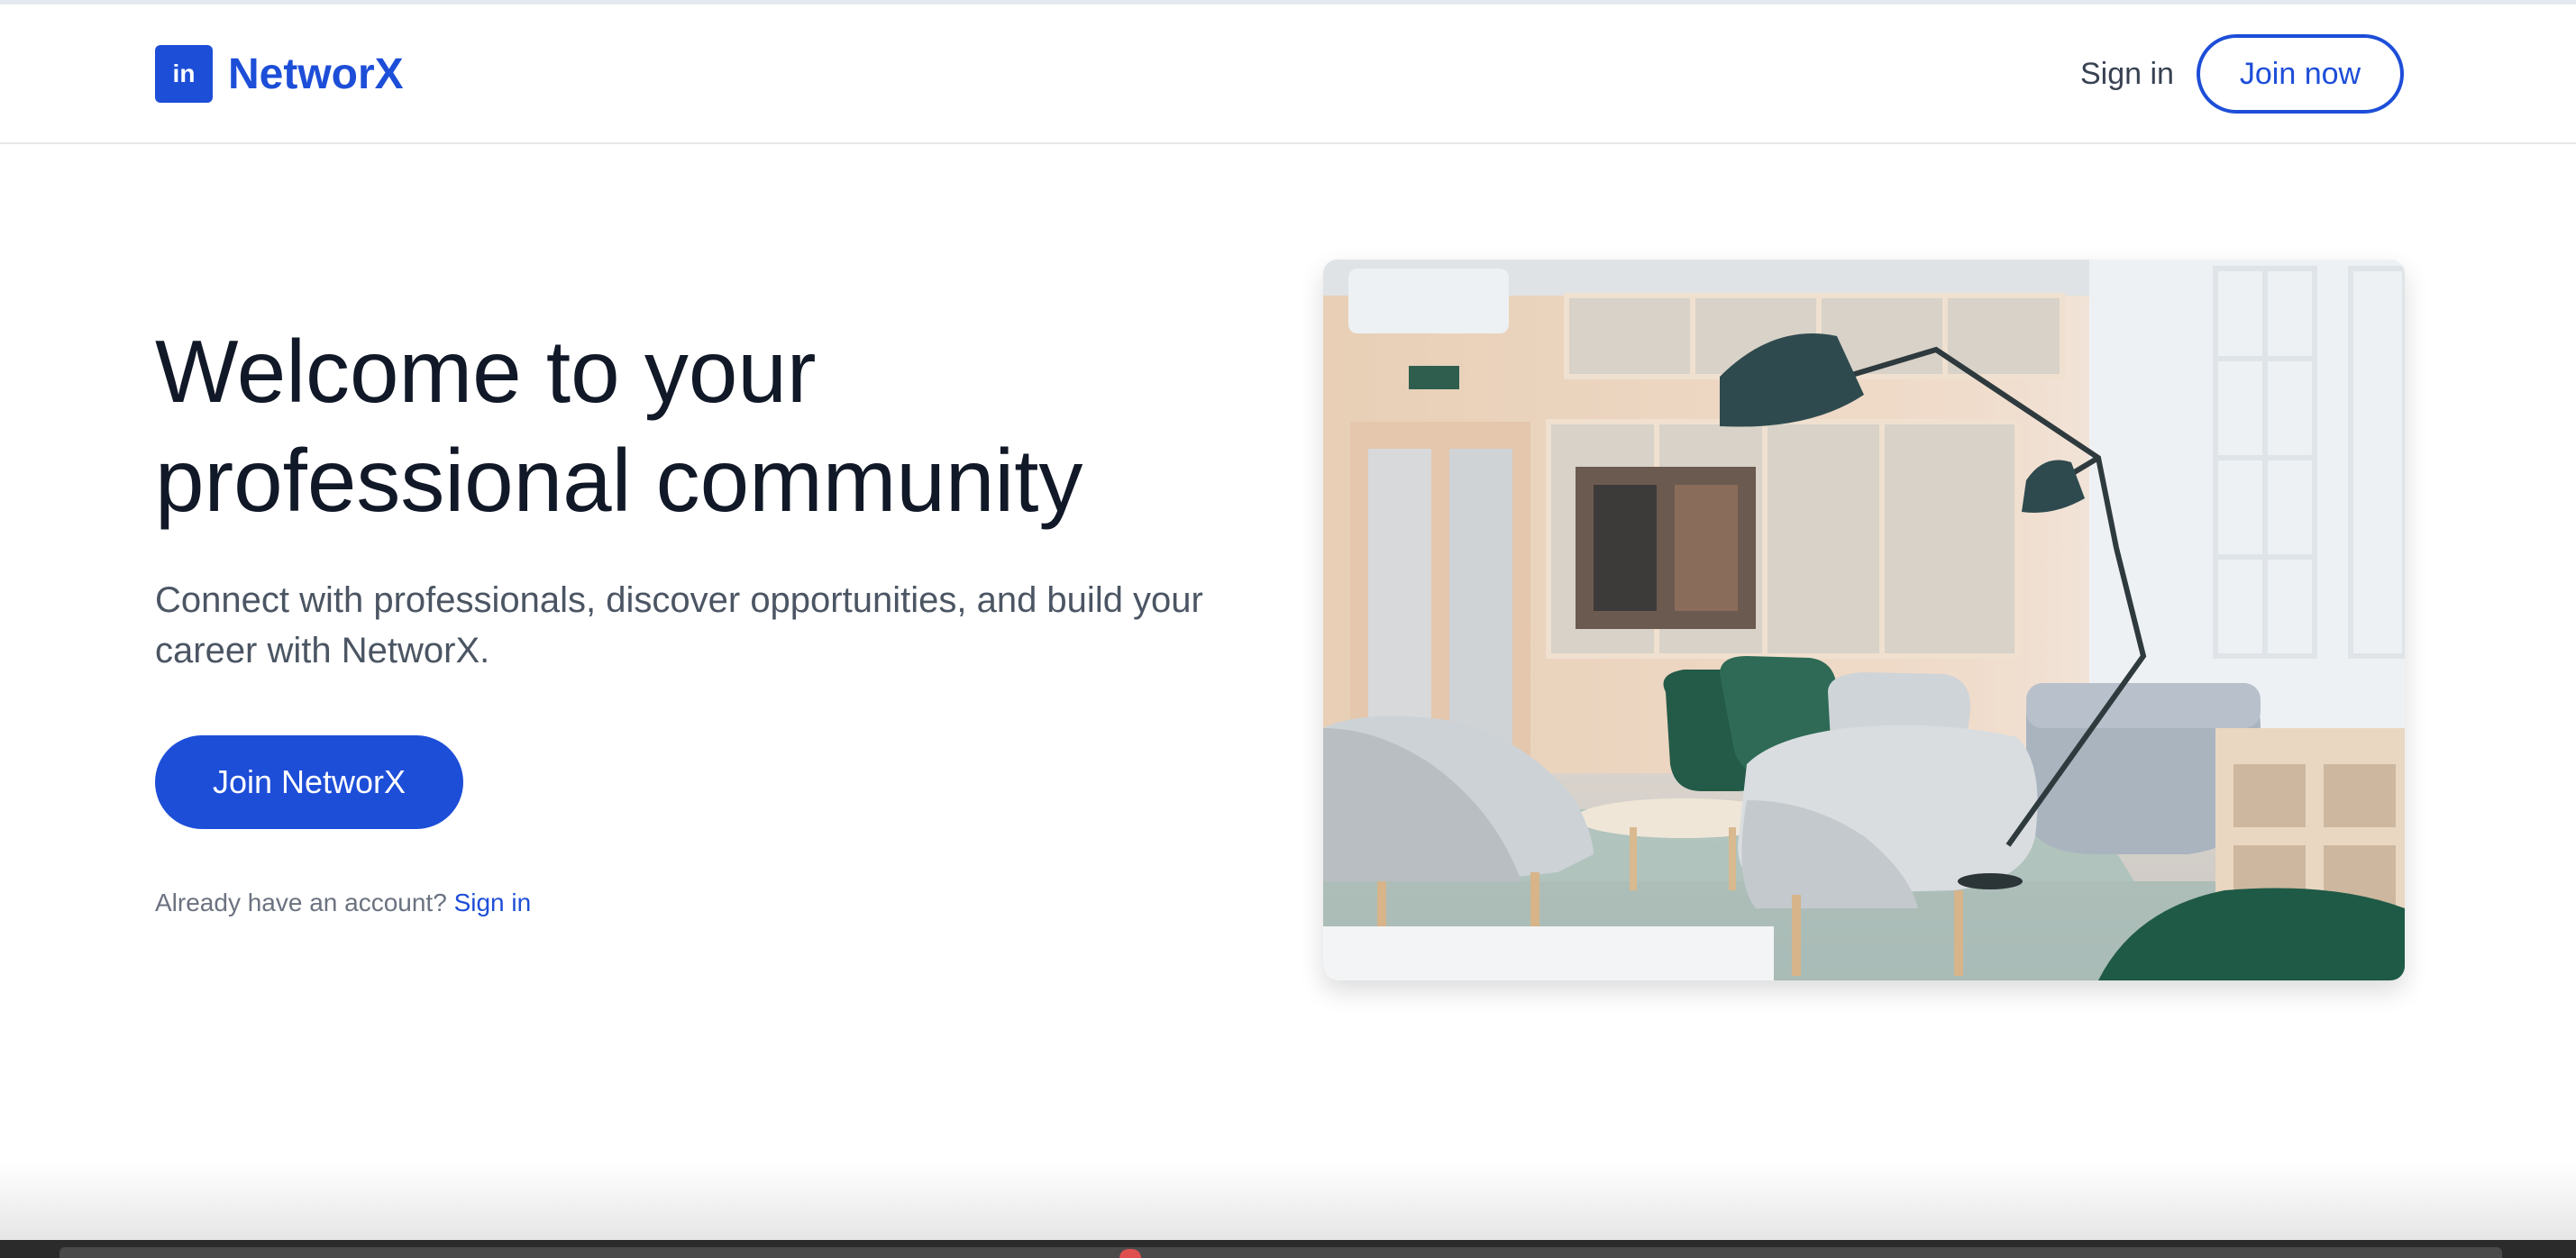 This screenshot has width=2576, height=1258. What do you see at coordinates (316, 74) in the screenshot?
I see `brand-name: NetworX` at bounding box center [316, 74].